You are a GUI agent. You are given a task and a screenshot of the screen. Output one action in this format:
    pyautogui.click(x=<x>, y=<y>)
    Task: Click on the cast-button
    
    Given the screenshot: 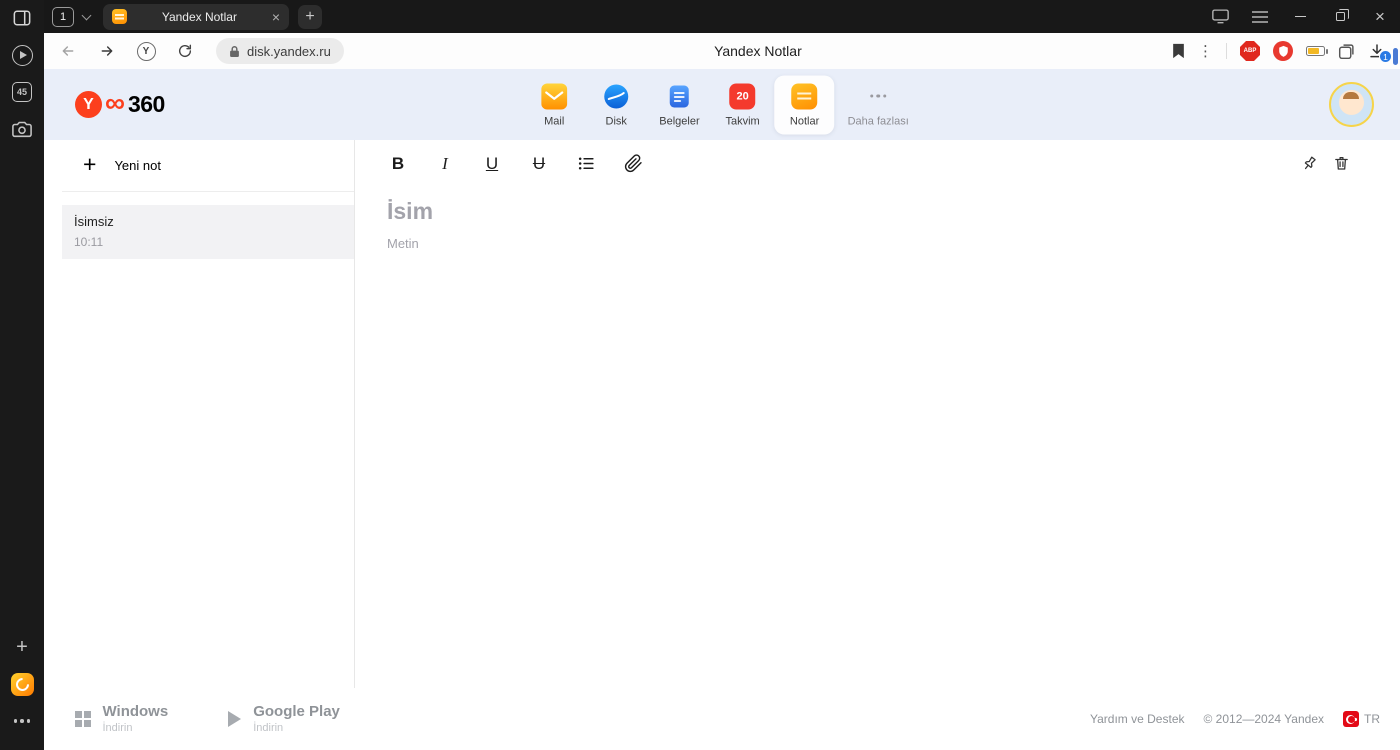 What is the action you would take?
    pyautogui.click(x=1220, y=16)
    